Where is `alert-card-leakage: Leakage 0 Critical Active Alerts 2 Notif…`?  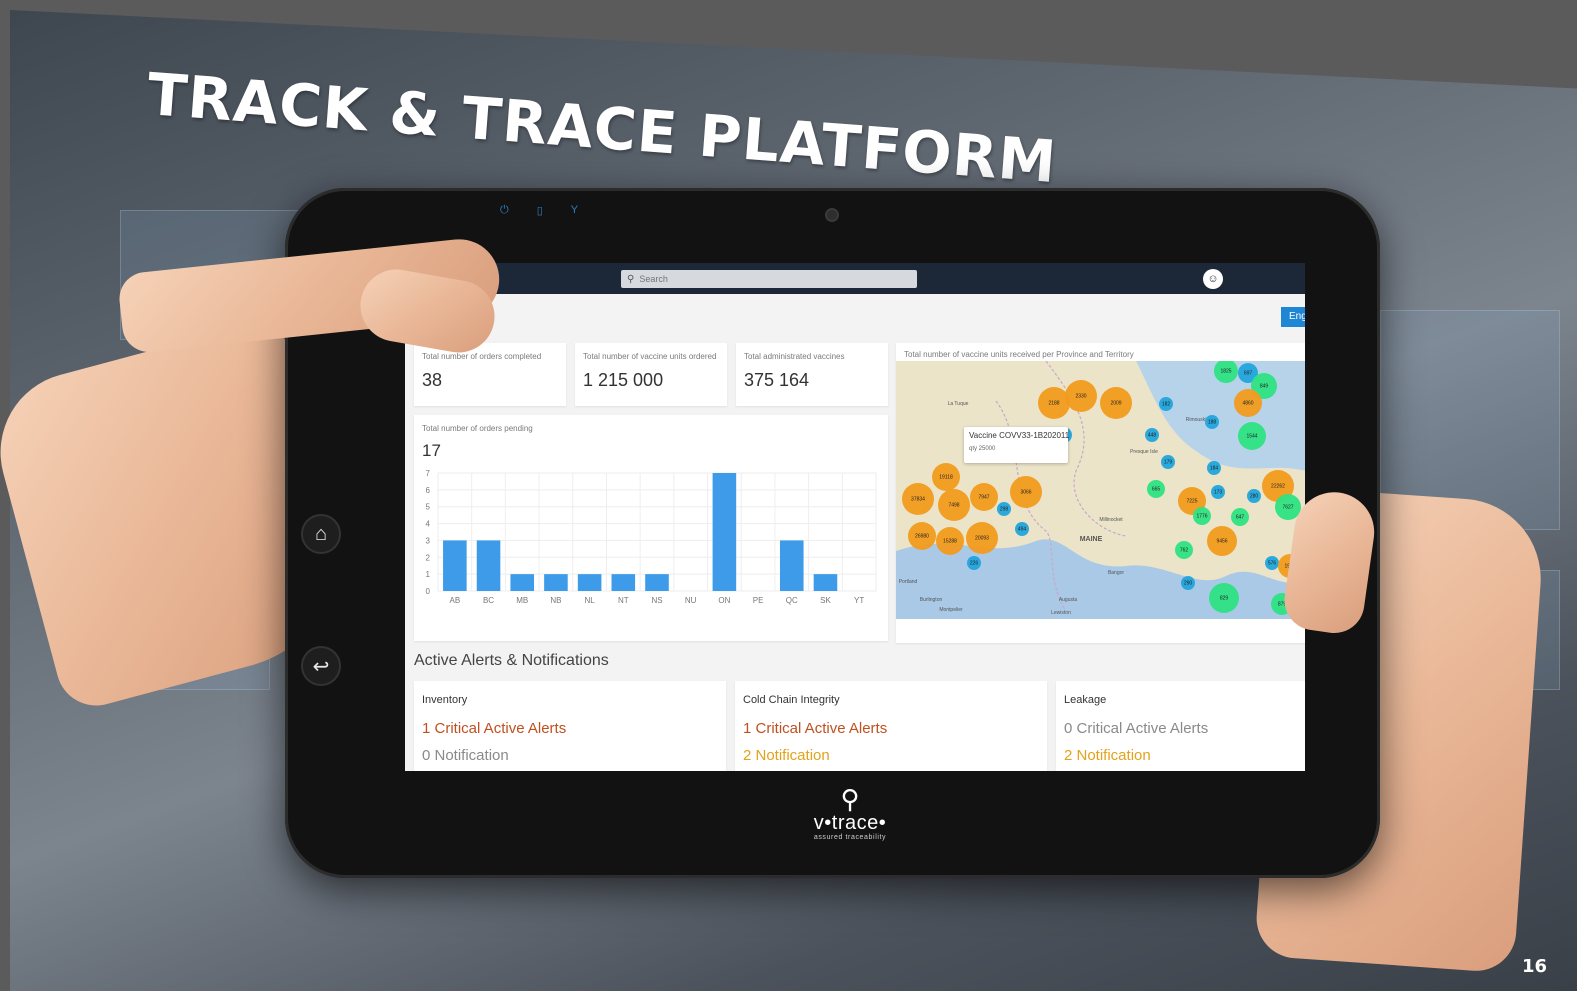 alert-card-leakage: Leakage 0 Critical Active Alerts 2 Notif… is located at coordinates (1180, 726).